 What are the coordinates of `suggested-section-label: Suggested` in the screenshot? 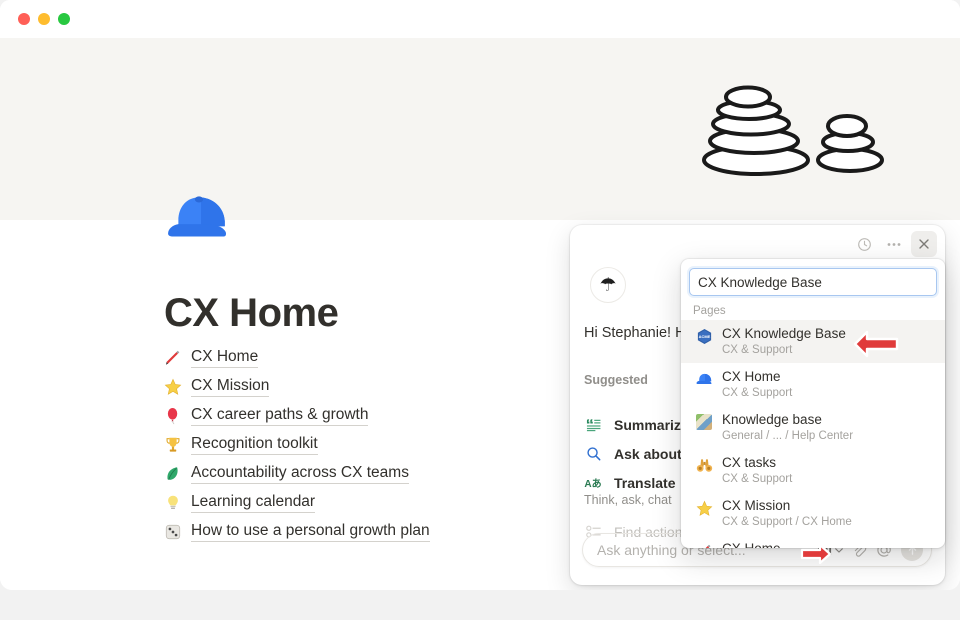 It's located at (616, 380).